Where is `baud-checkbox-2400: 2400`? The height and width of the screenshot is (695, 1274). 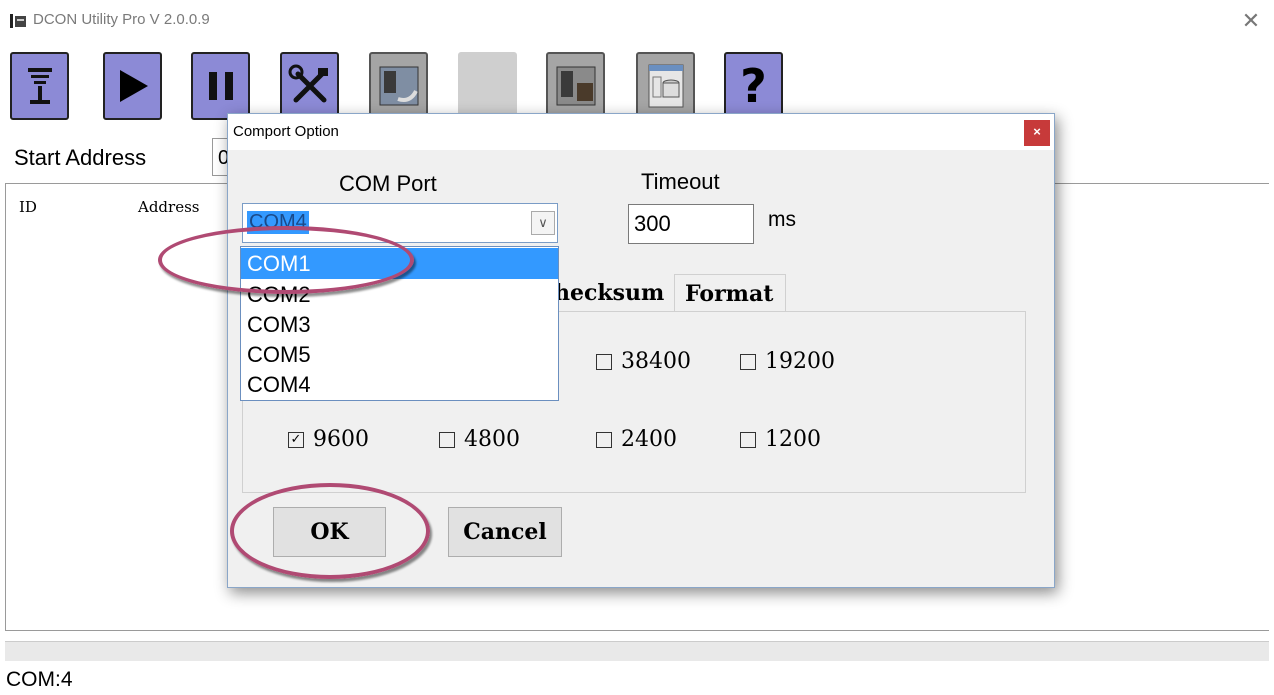
baud-checkbox-2400: 2400 is located at coordinates (636, 439).